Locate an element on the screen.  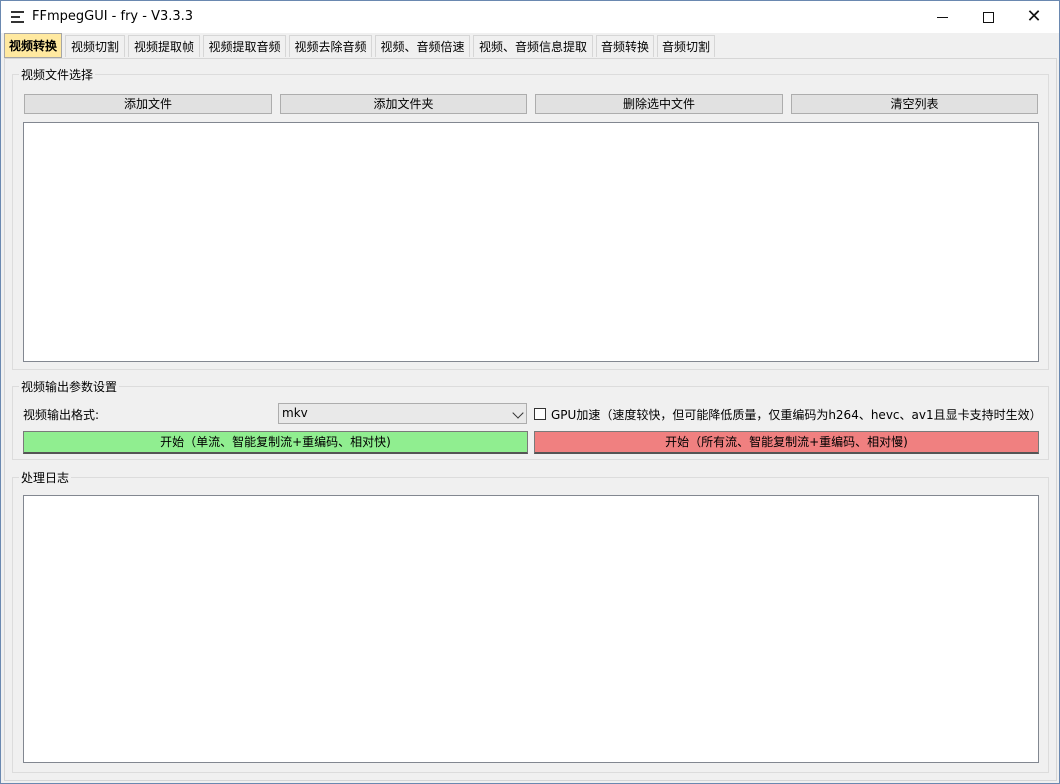
tab-video-remove-audio: 视频去除音频 is located at coordinates (330, 46).